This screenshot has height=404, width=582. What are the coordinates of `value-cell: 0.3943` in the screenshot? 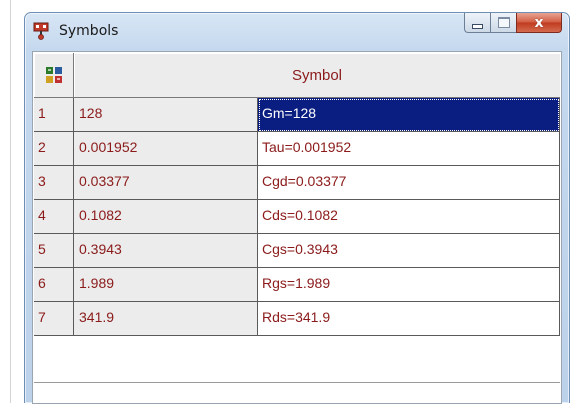 It's located at (166, 251).